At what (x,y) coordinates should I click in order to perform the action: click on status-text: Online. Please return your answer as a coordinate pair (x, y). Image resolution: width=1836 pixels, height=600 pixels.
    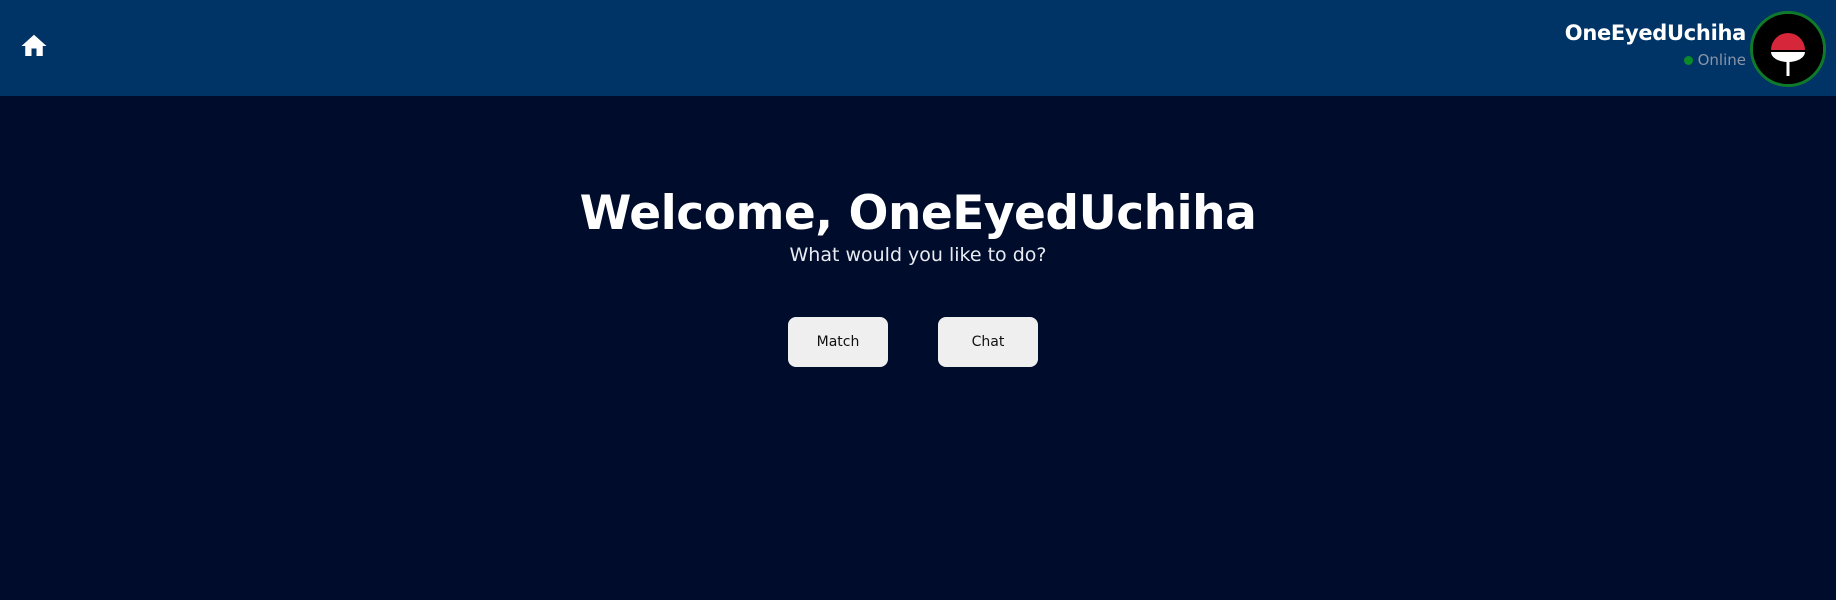
    Looking at the image, I should click on (1721, 60).